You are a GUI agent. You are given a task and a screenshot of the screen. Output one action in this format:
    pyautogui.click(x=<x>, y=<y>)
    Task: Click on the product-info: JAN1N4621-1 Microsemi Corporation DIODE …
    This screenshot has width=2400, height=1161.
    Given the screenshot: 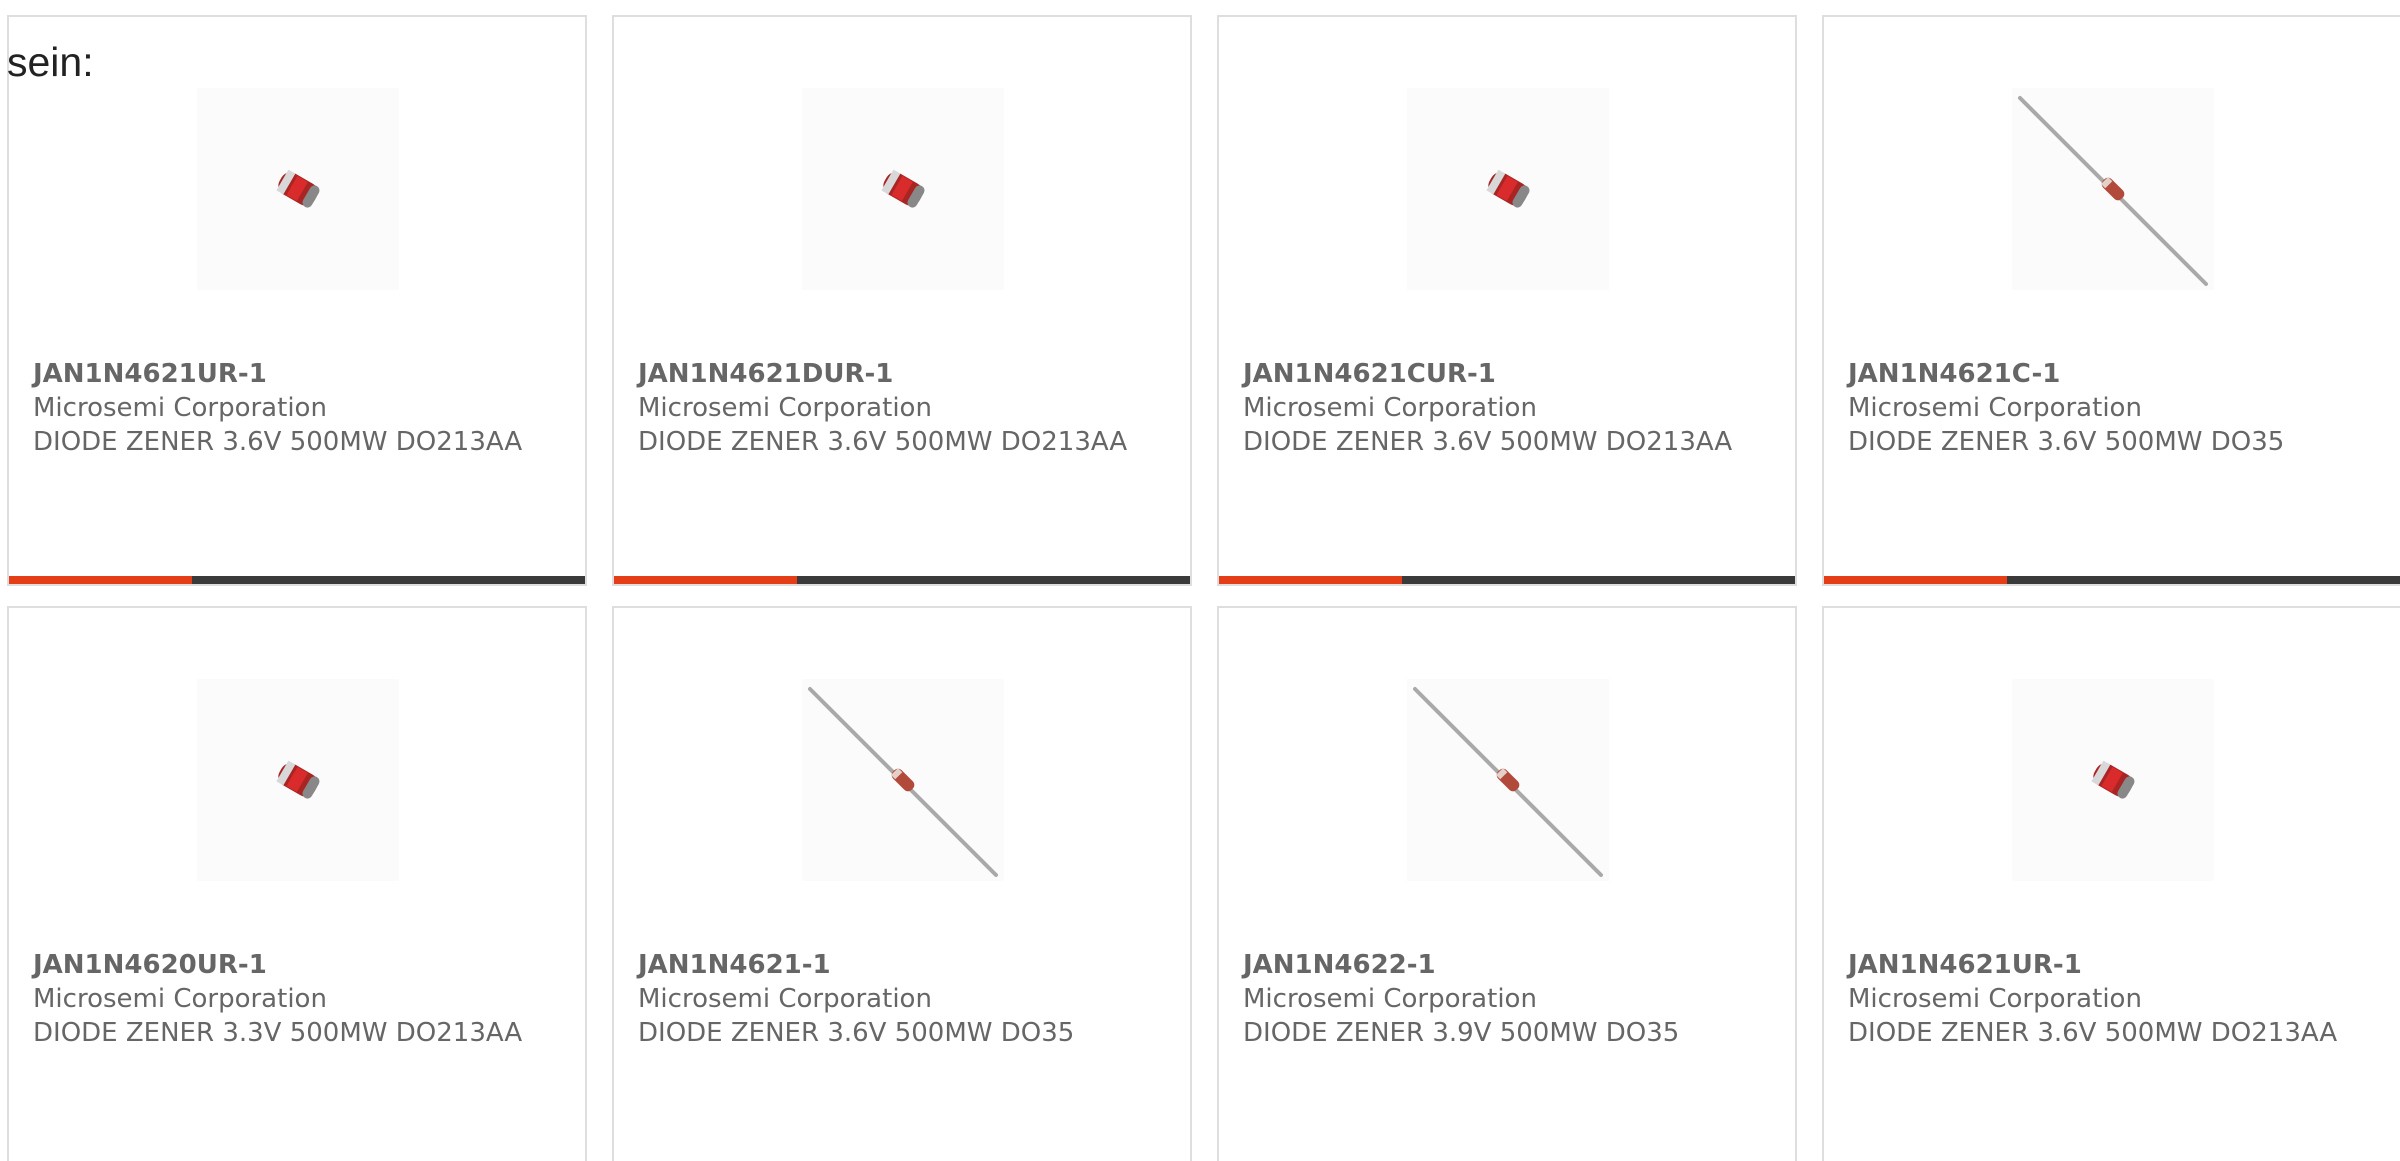 What is the action you would take?
    pyautogui.click(x=898, y=999)
    